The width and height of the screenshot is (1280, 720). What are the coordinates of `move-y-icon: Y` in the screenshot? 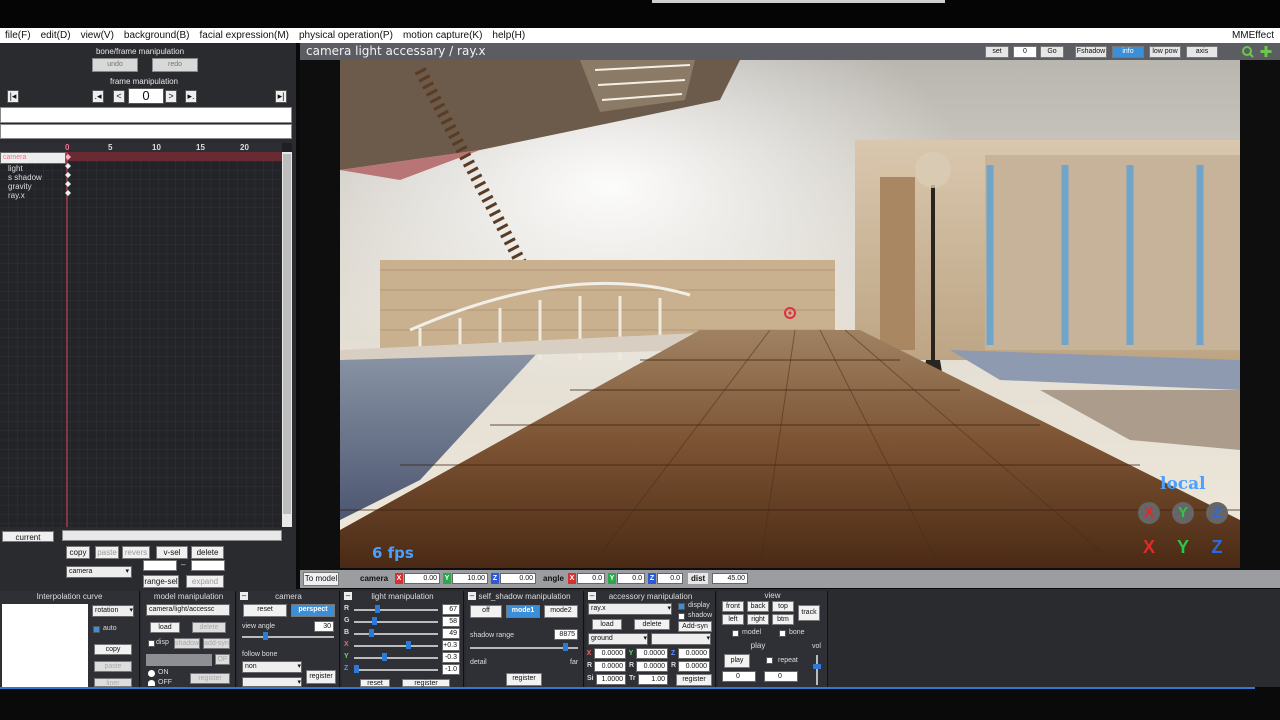 It's located at (1183, 547).